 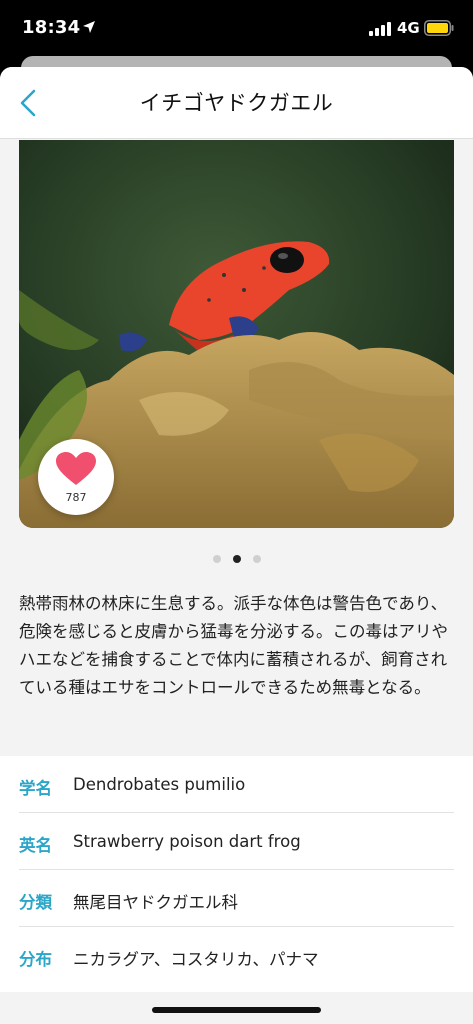 What do you see at coordinates (380, 29) in the screenshot?
I see `cellular-signal-icon` at bounding box center [380, 29].